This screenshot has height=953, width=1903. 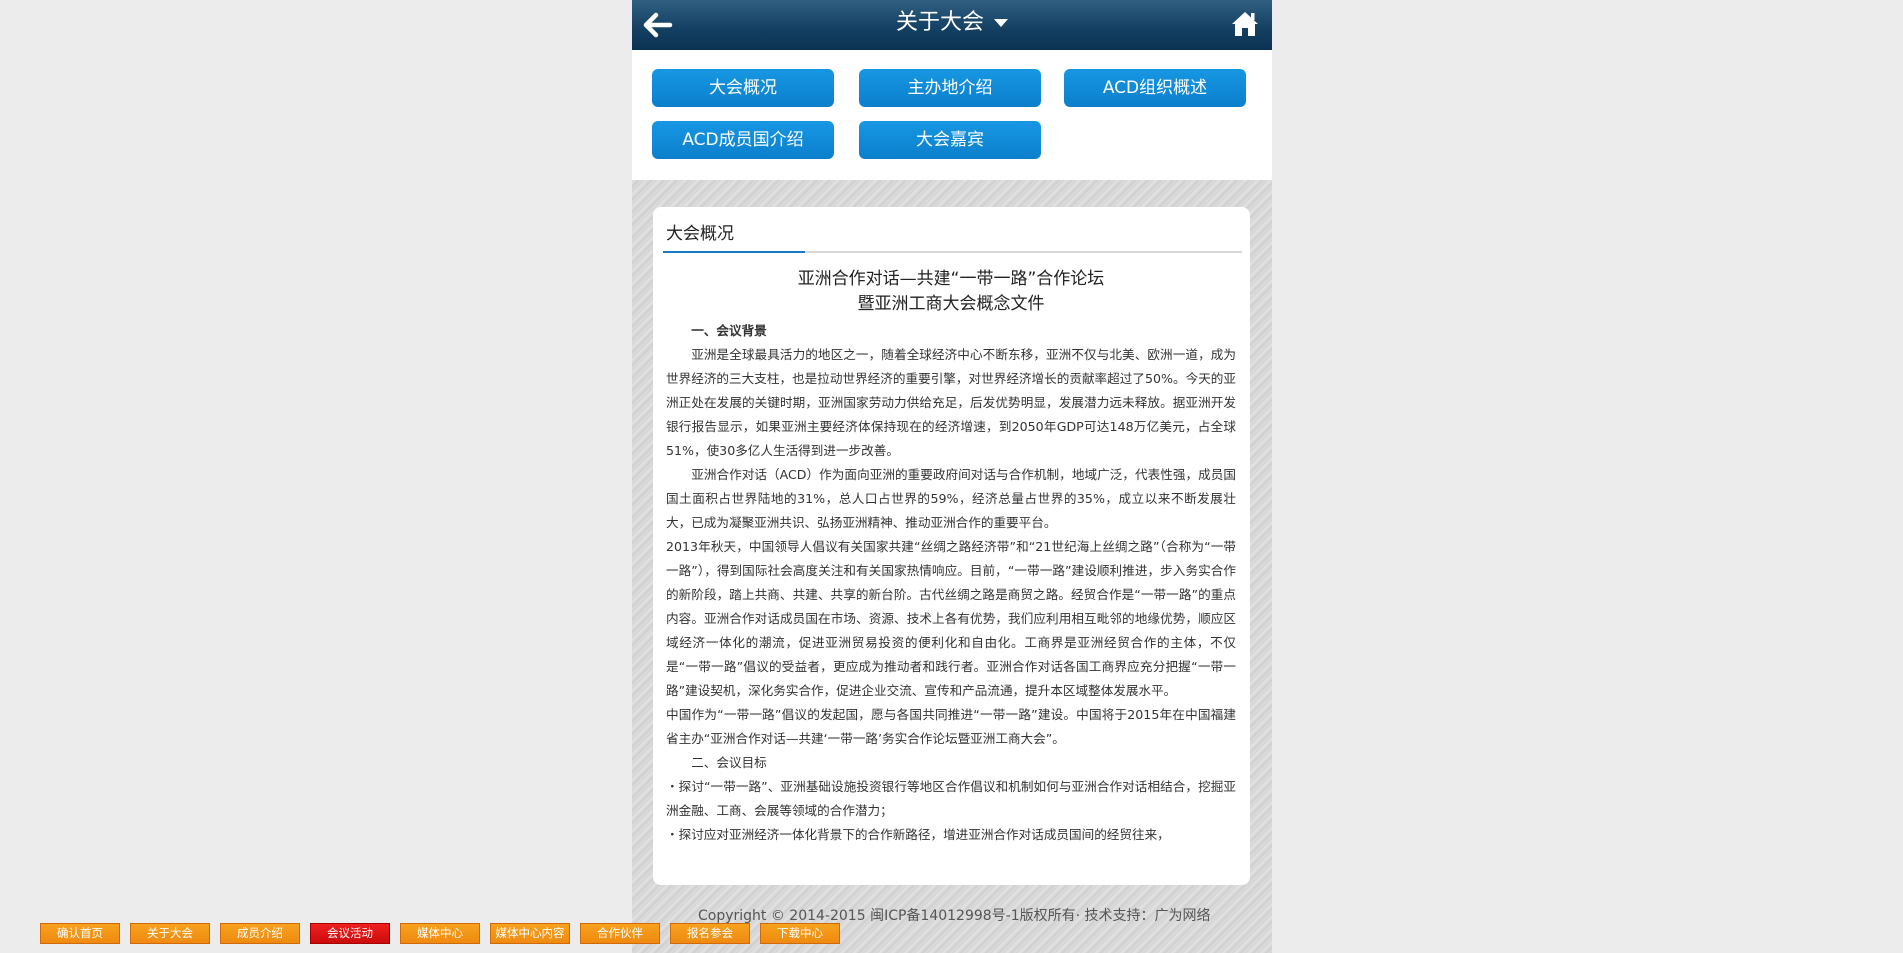 I want to click on bottom-nav-events: 会议活动, so click(x=350, y=933).